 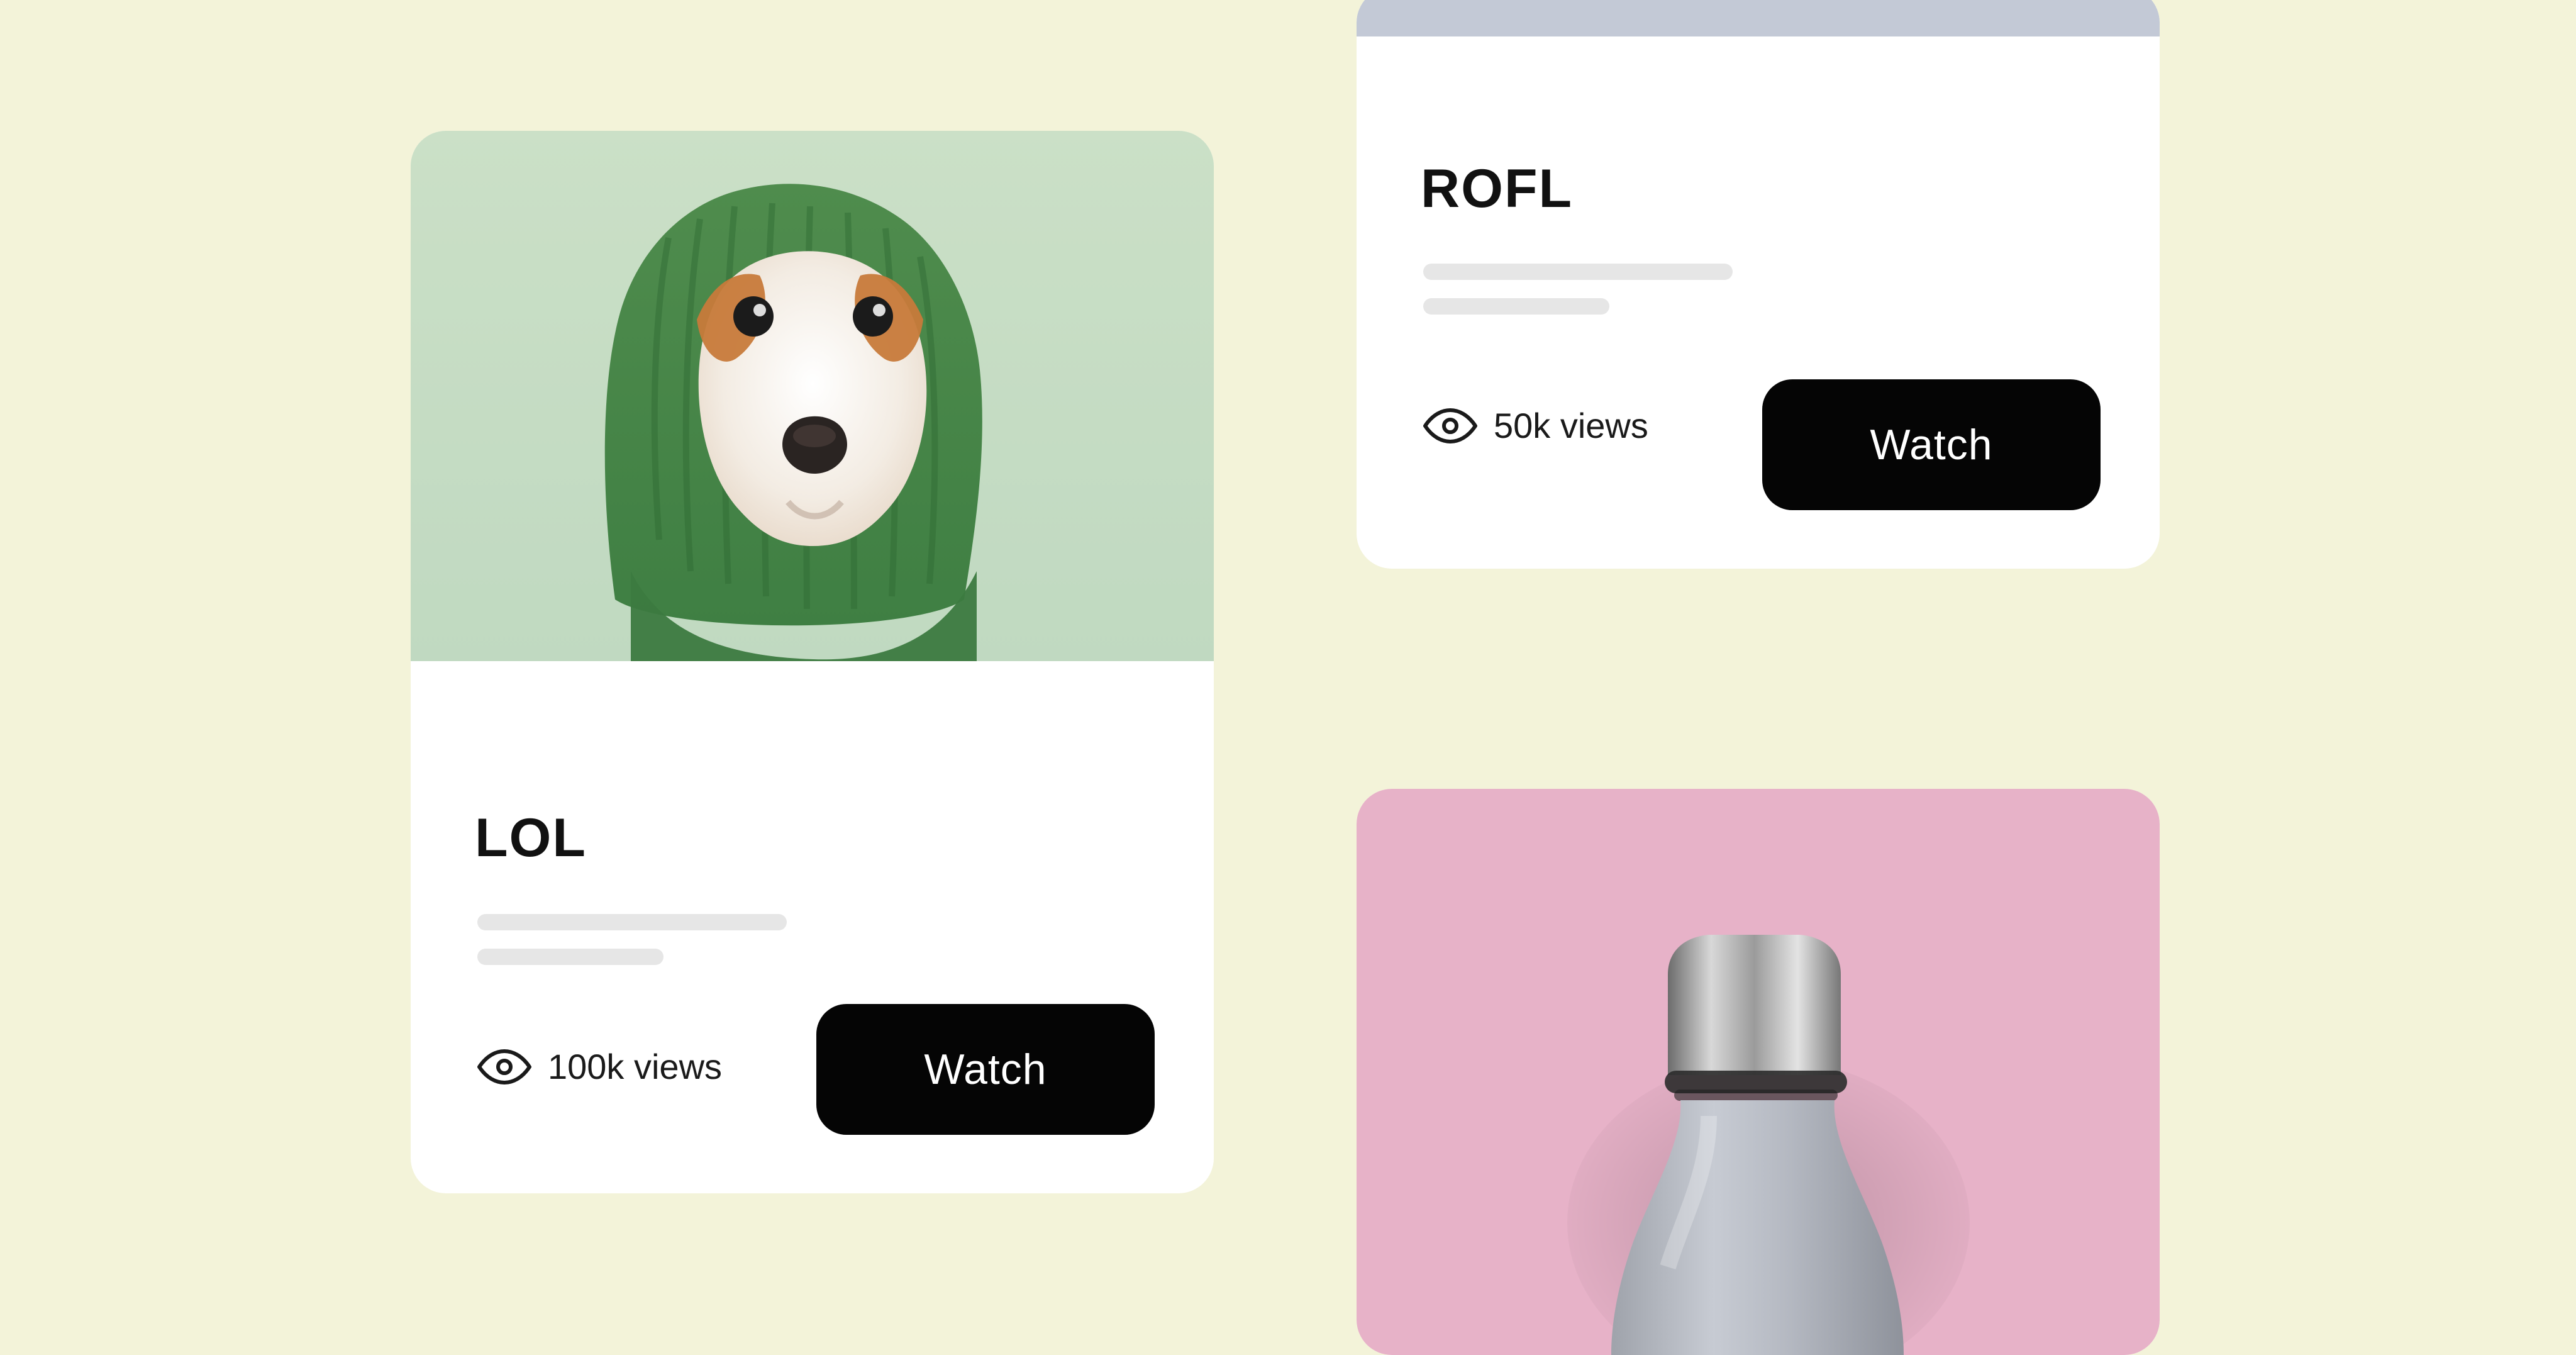 I want to click on views-count: 50k views, so click(x=1571, y=425).